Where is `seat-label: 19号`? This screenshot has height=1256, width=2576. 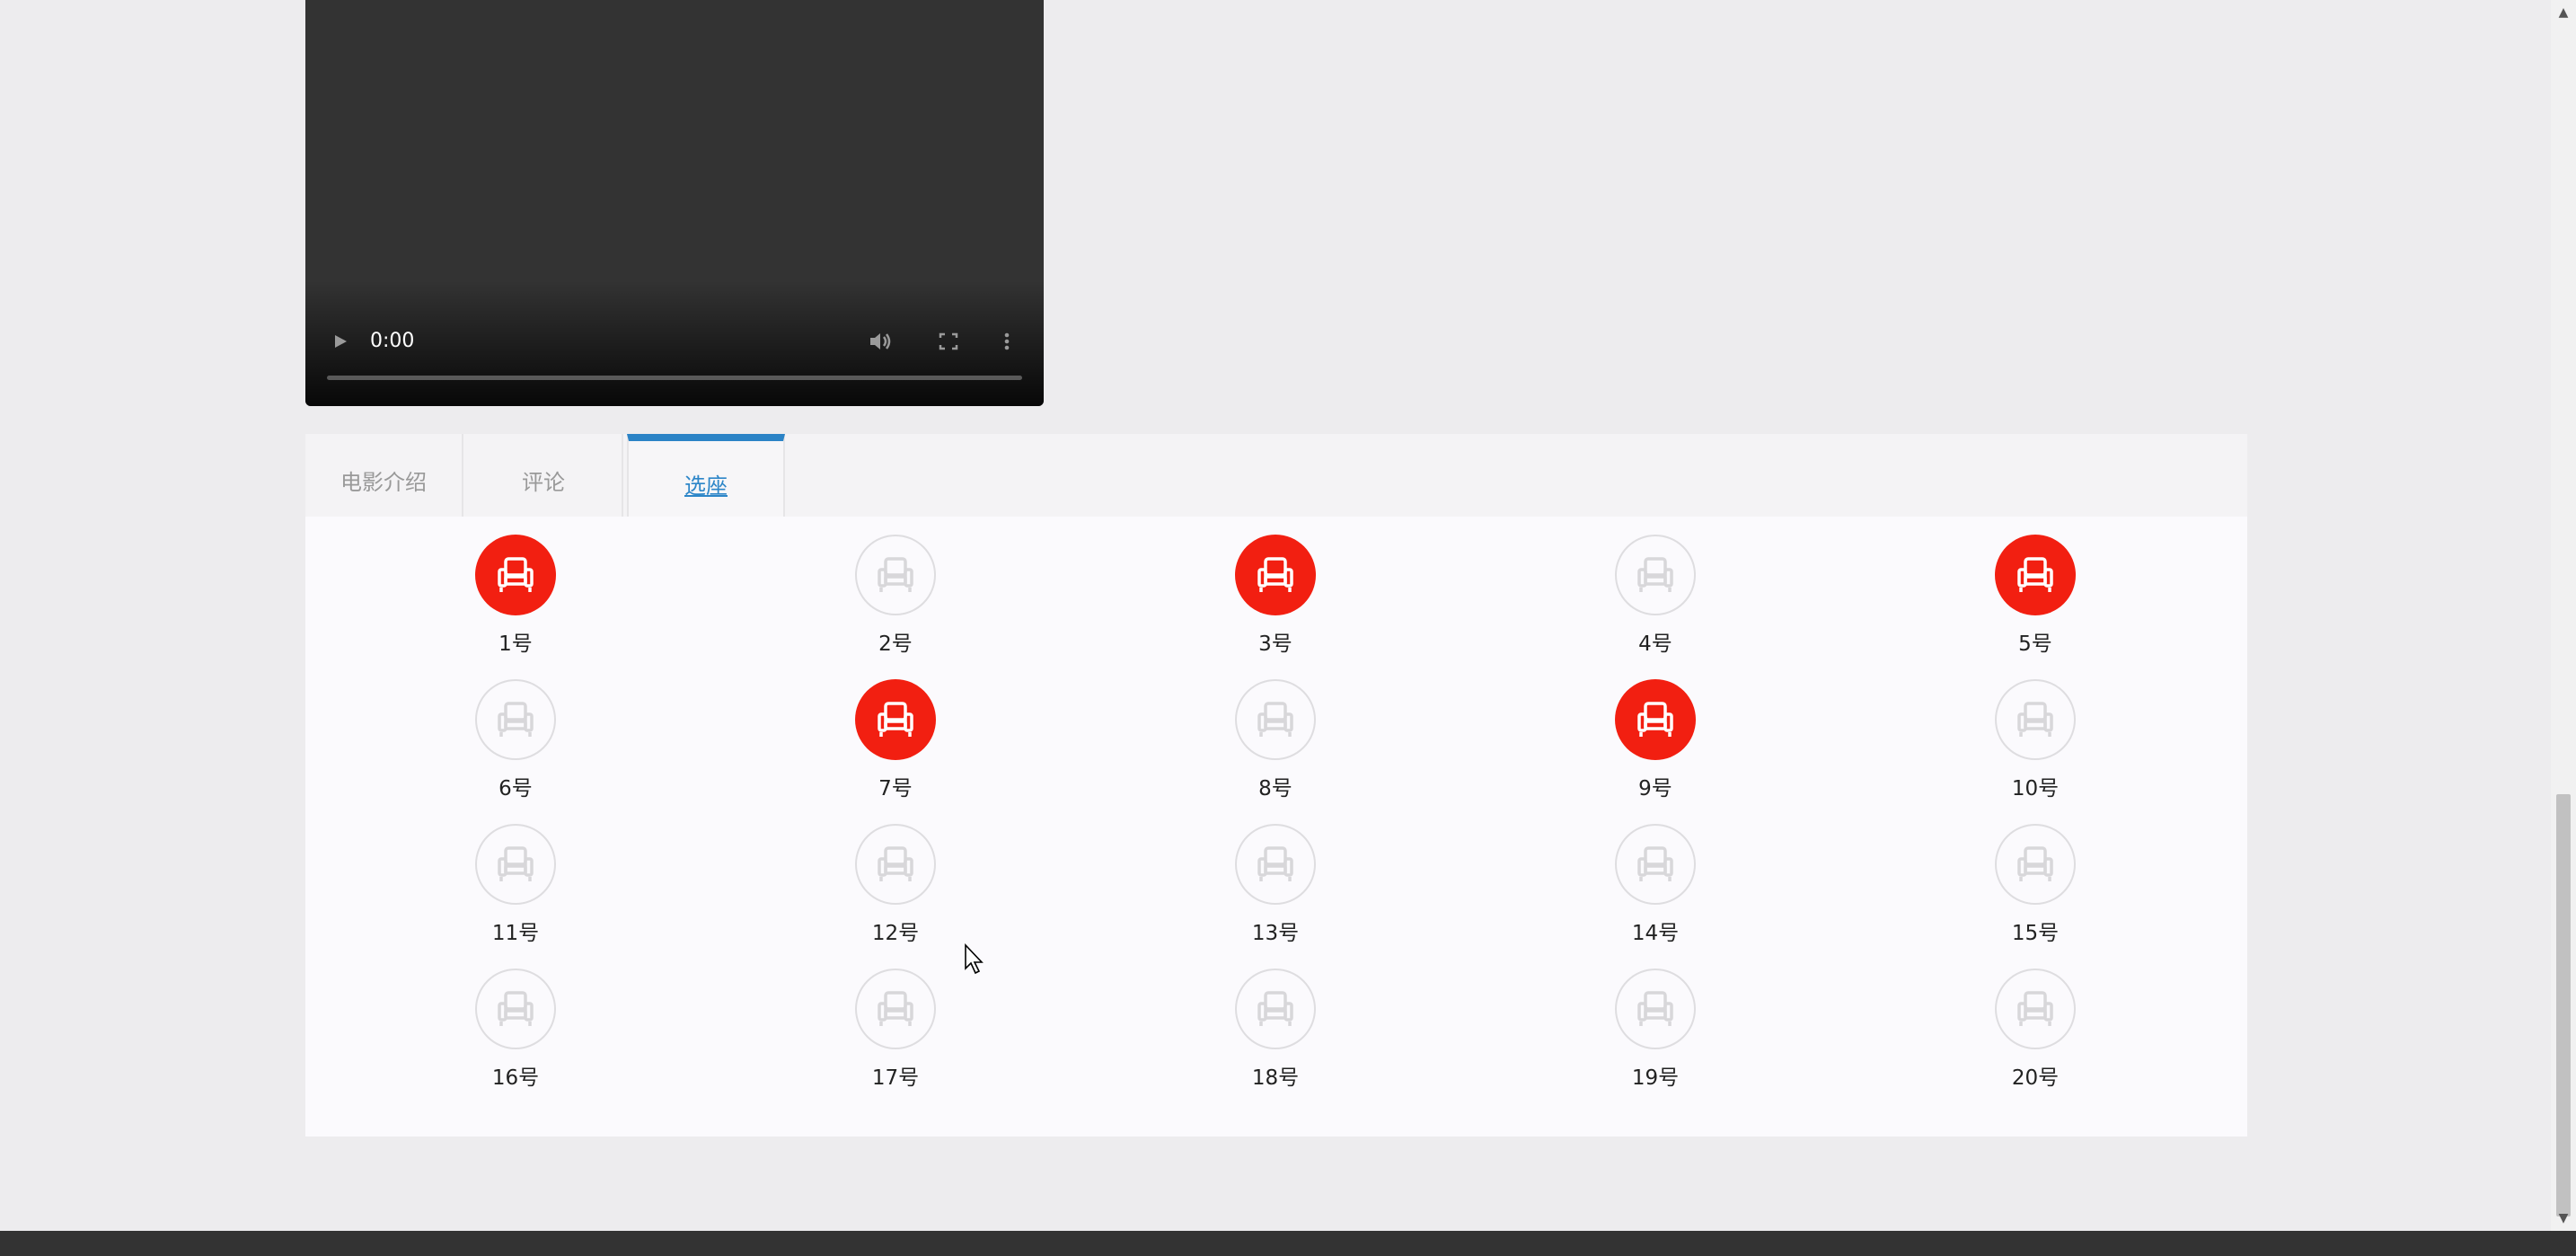
seat-label: 19号 is located at coordinates (1655, 1078).